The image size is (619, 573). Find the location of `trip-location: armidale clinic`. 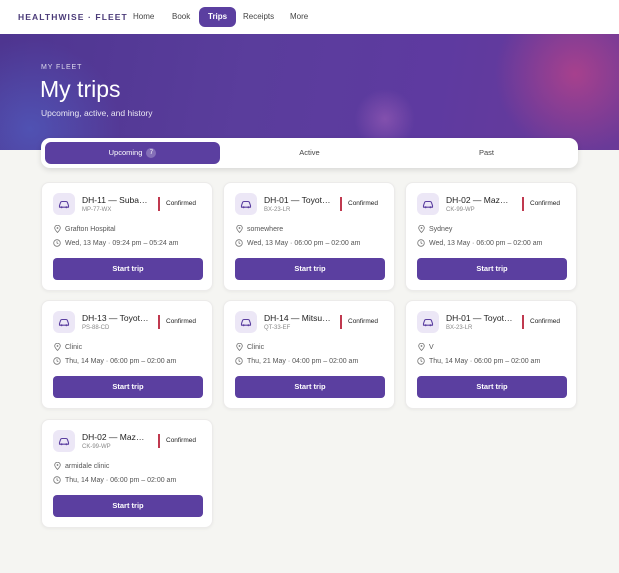

trip-location: armidale clinic is located at coordinates (81, 466).